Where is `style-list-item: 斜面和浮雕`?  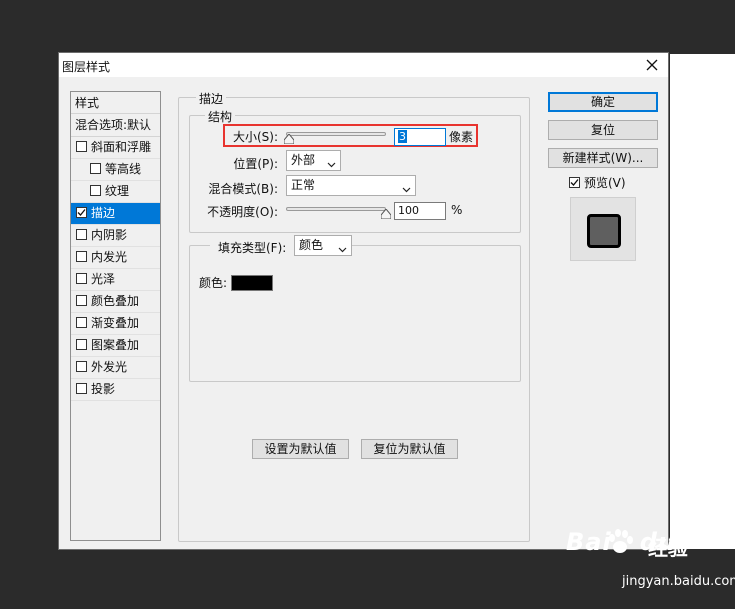 style-list-item: 斜面和浮雕 is located at coordinates (115, 148).